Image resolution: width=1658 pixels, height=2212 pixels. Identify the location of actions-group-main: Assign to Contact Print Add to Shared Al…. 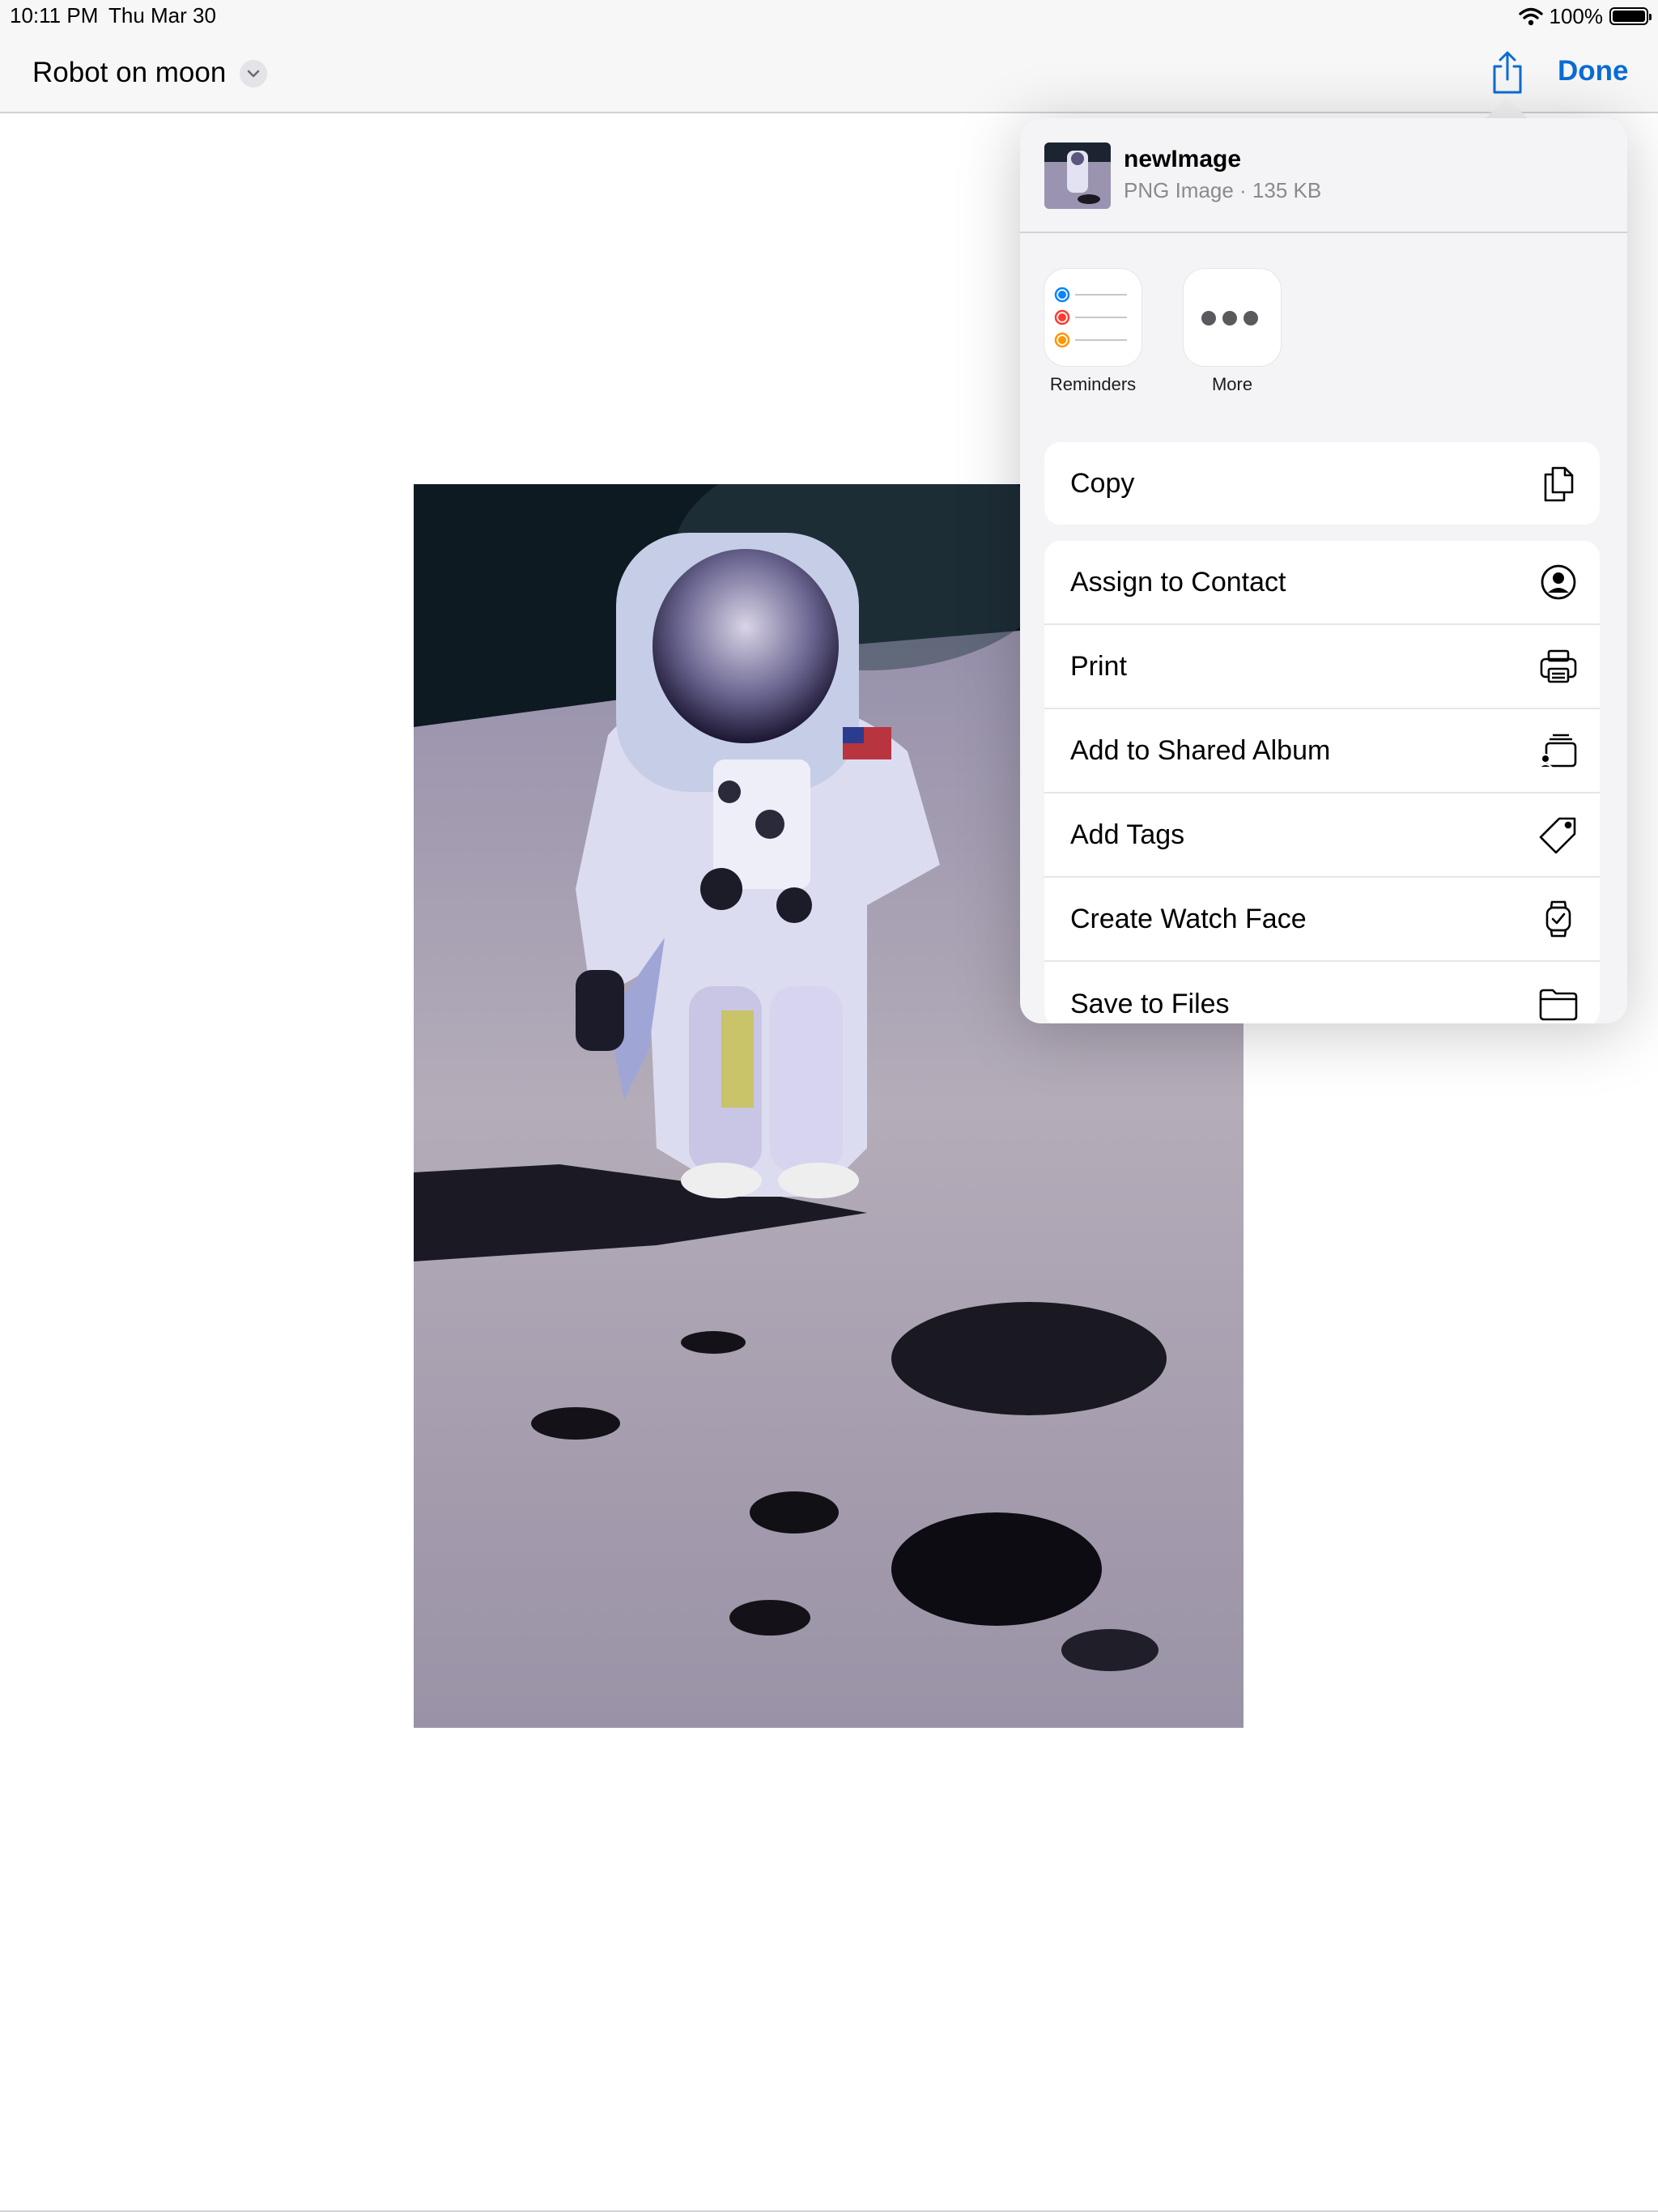
(1322, 782).